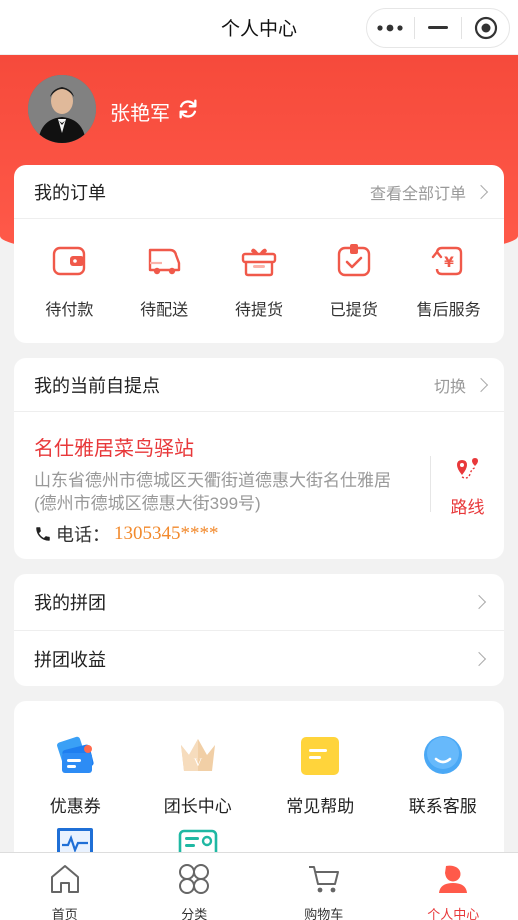 The width and height of the screenshot is (518, 920). Describe the element at coordinates (69, 310) in the screenshot. I see `order-status-label: 待付款` at that location.